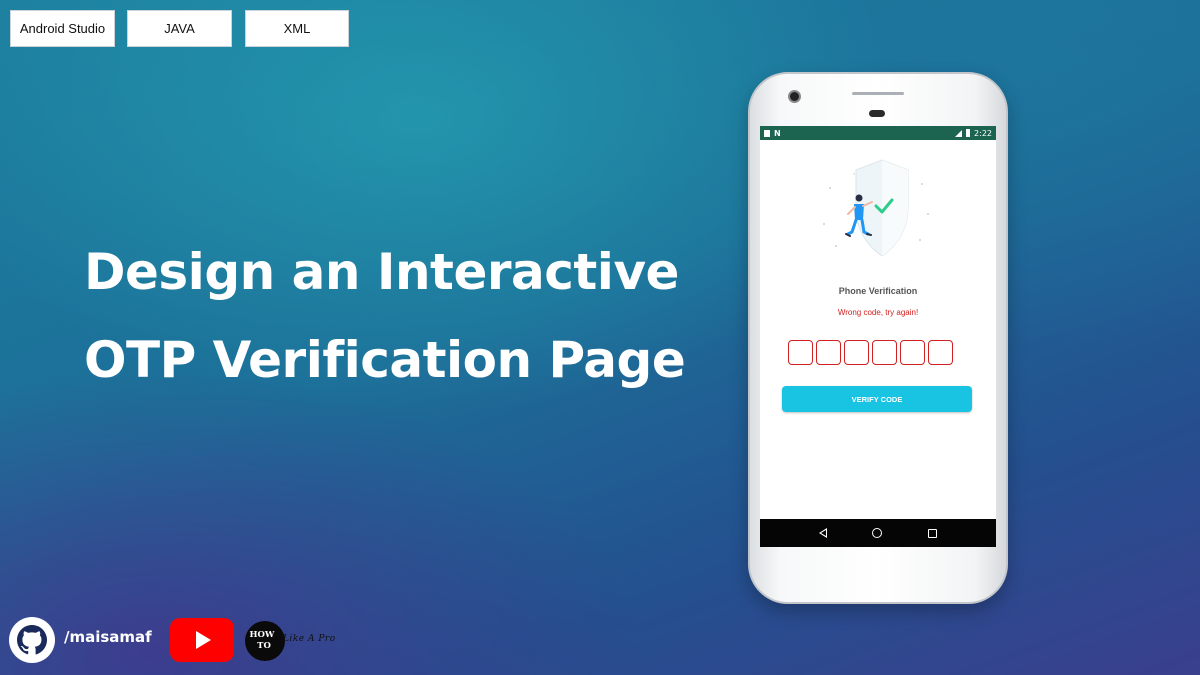 The height and width of the screenshot is (675, 1200). I want to click on github-handle: /maisamaf, so click(108, 637).